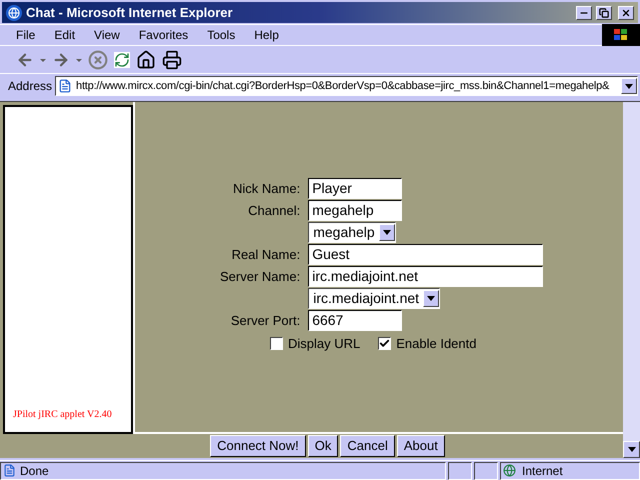  What do you see at coordinates (163, 35) in the screenshot?
I see `menu-item: Favorites` at bounding box center [163, 35].